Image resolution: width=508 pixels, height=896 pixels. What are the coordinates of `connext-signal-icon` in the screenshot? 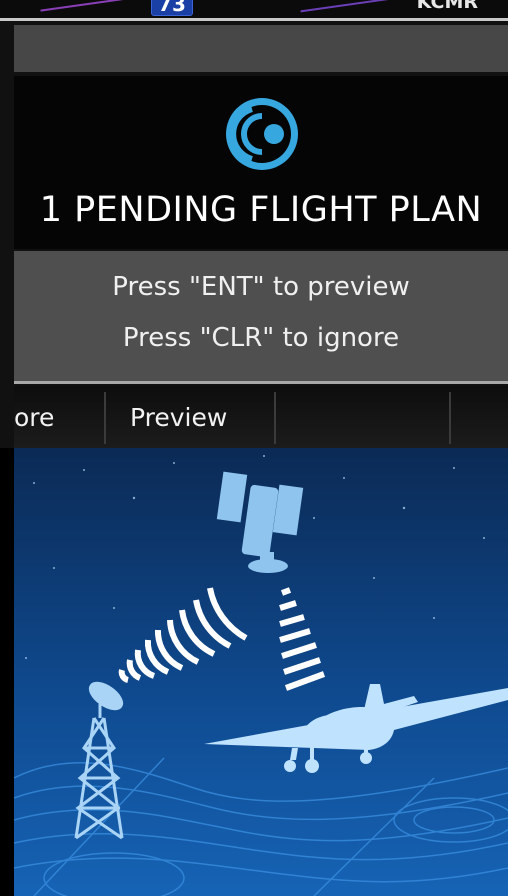 It's located at (262, 134).